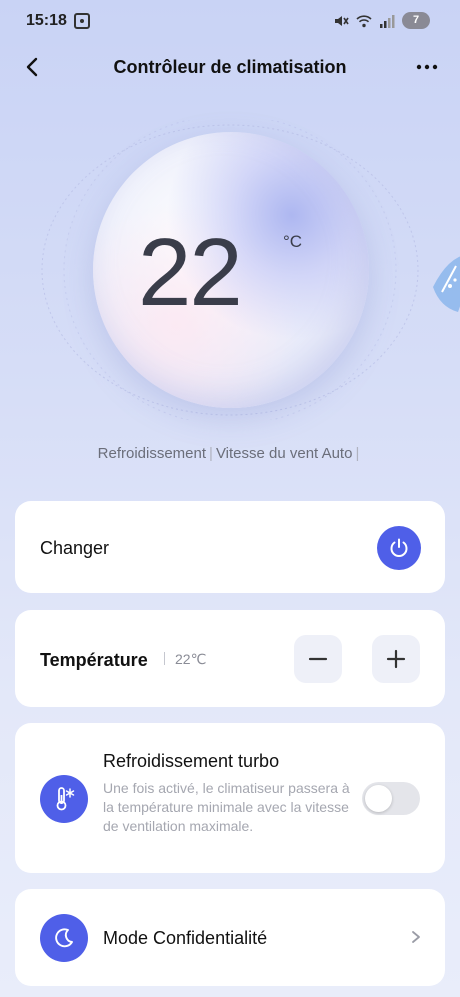 This screenshot has height=997, width=460. What do you see at coordinates (446, 284) in the screenshot?
I see `side-mode-badge-icon` at bounding box center [446, 284].